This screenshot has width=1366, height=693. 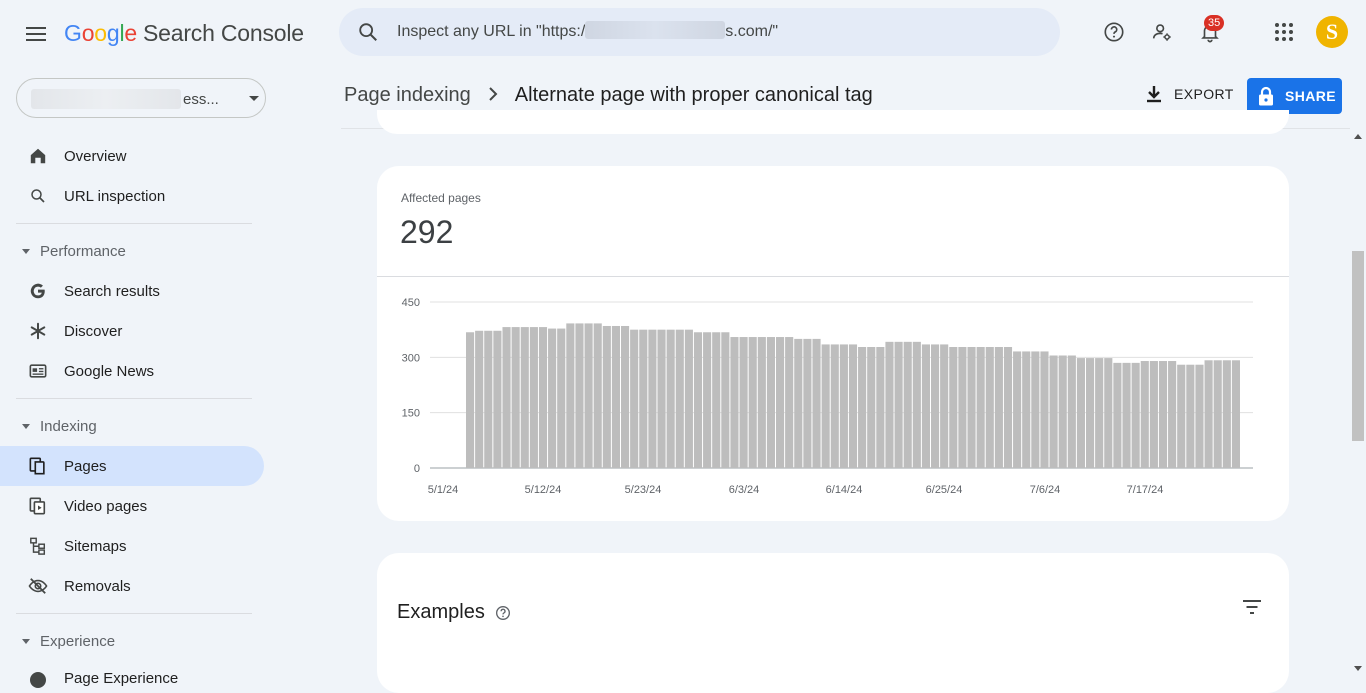 I want to click on url-inspect-search-bar: Inspect any URL in "https:/ s.com/", so click(x=699, y=32).